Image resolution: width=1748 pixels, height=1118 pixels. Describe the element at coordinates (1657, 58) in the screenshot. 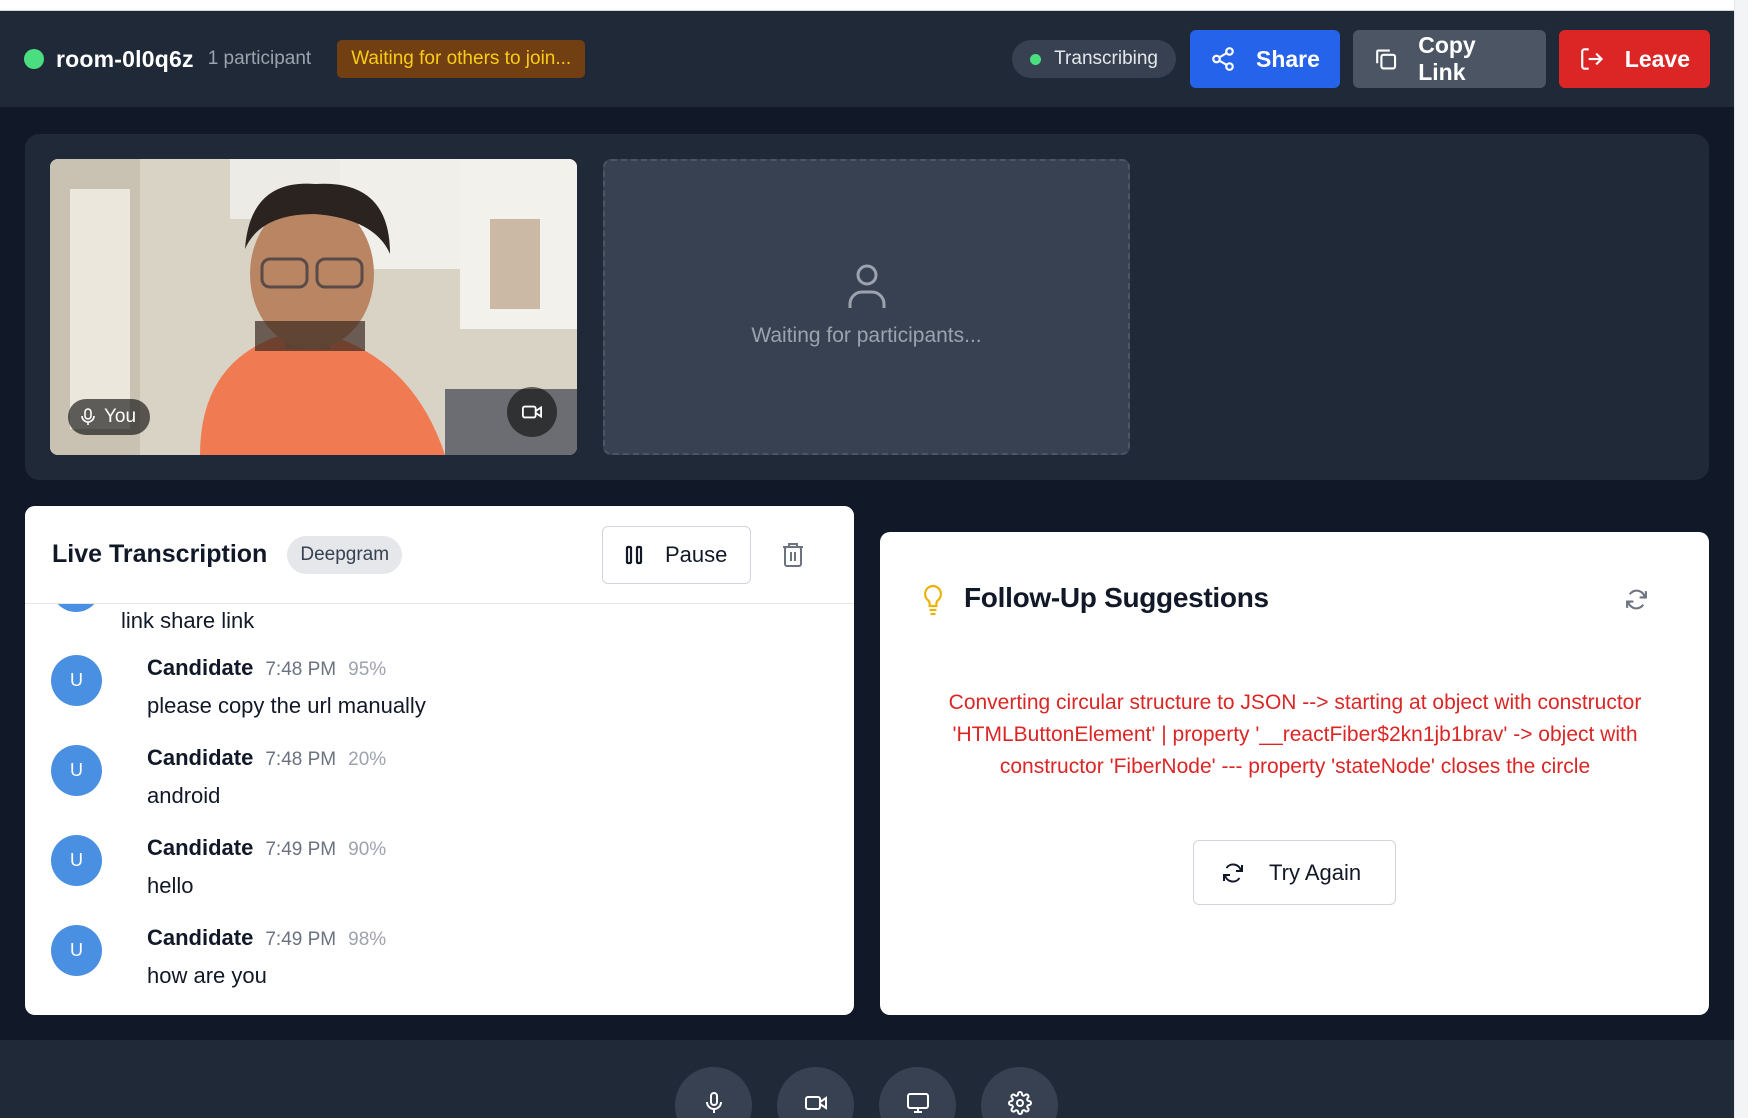

I see `leave-label: Leave` at that location.